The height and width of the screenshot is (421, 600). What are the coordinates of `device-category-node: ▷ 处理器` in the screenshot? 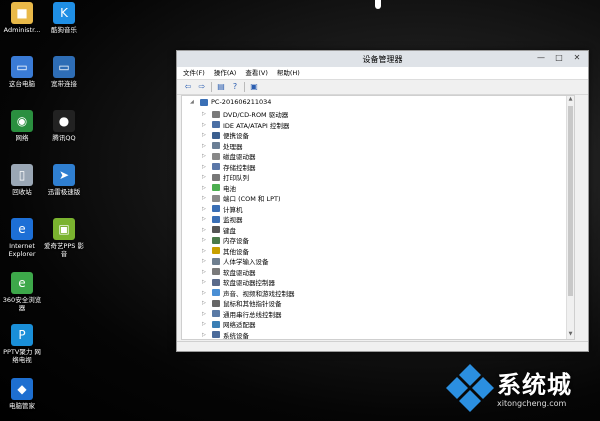 It's located at (222, 146).